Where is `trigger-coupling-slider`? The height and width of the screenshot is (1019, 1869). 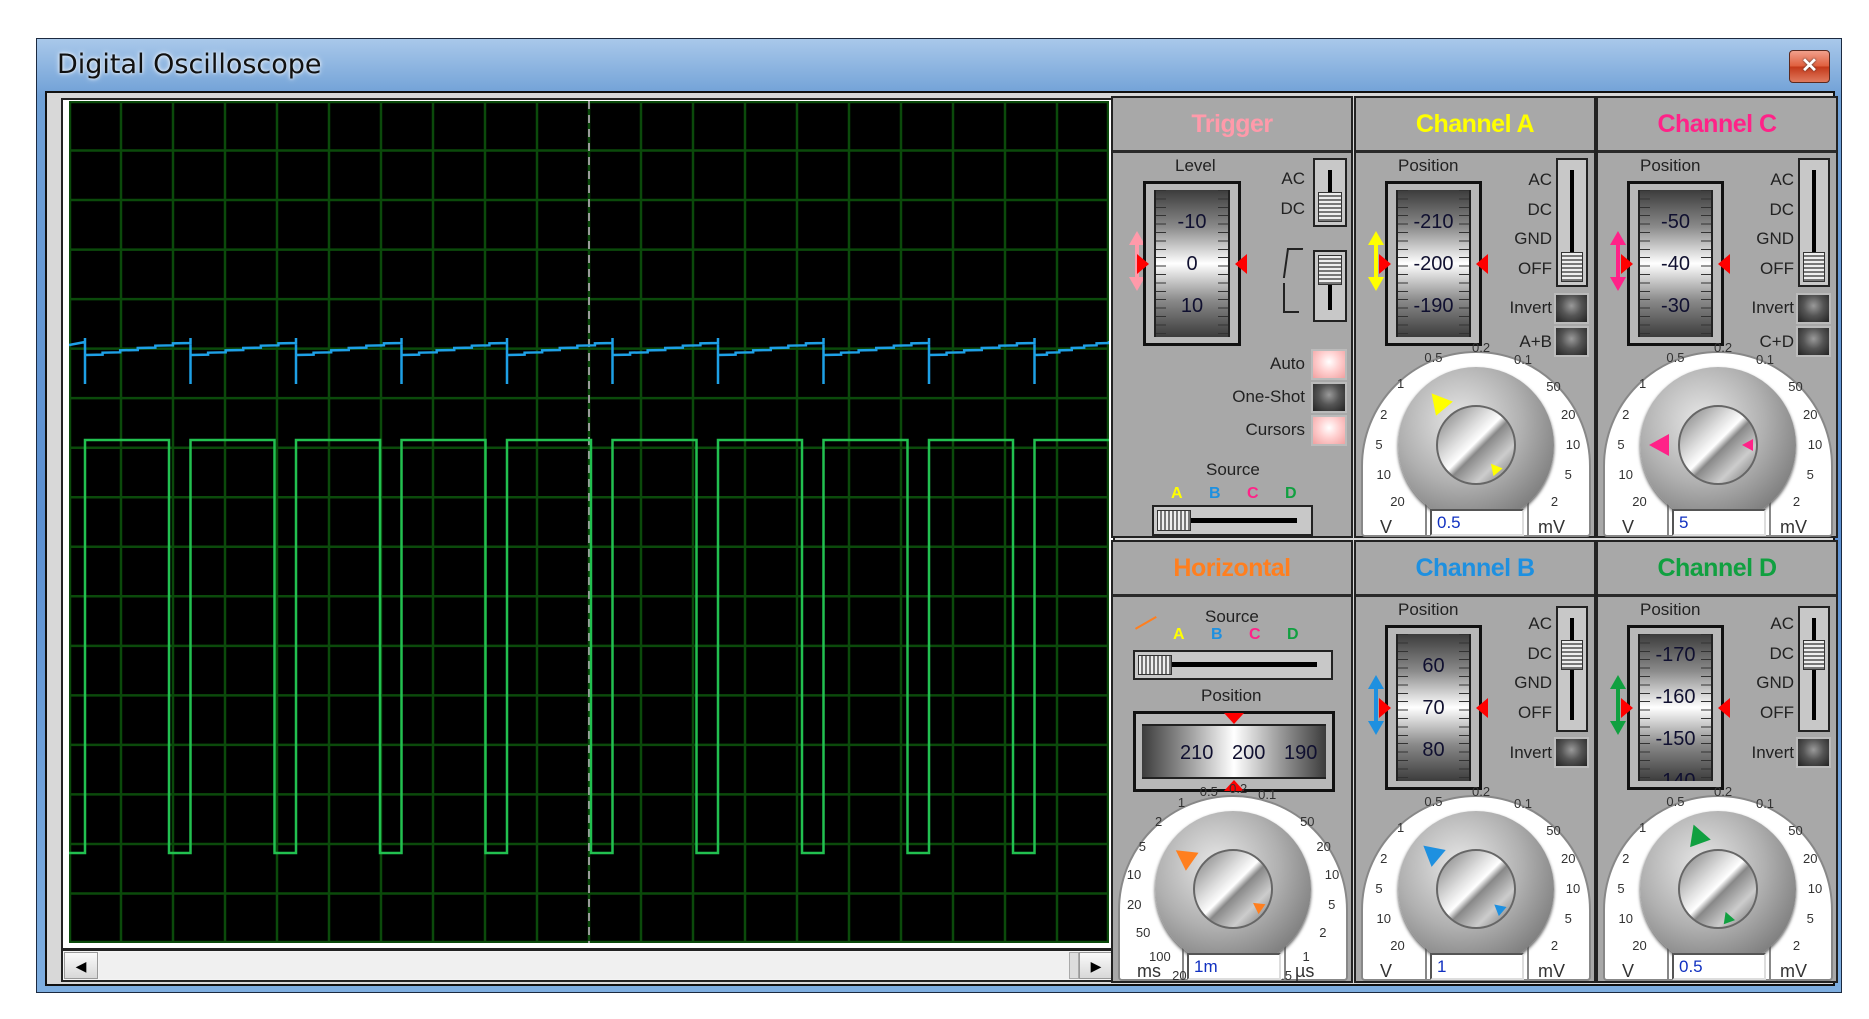 trigger-coupling-slider is located at coordinates (1330, 192).